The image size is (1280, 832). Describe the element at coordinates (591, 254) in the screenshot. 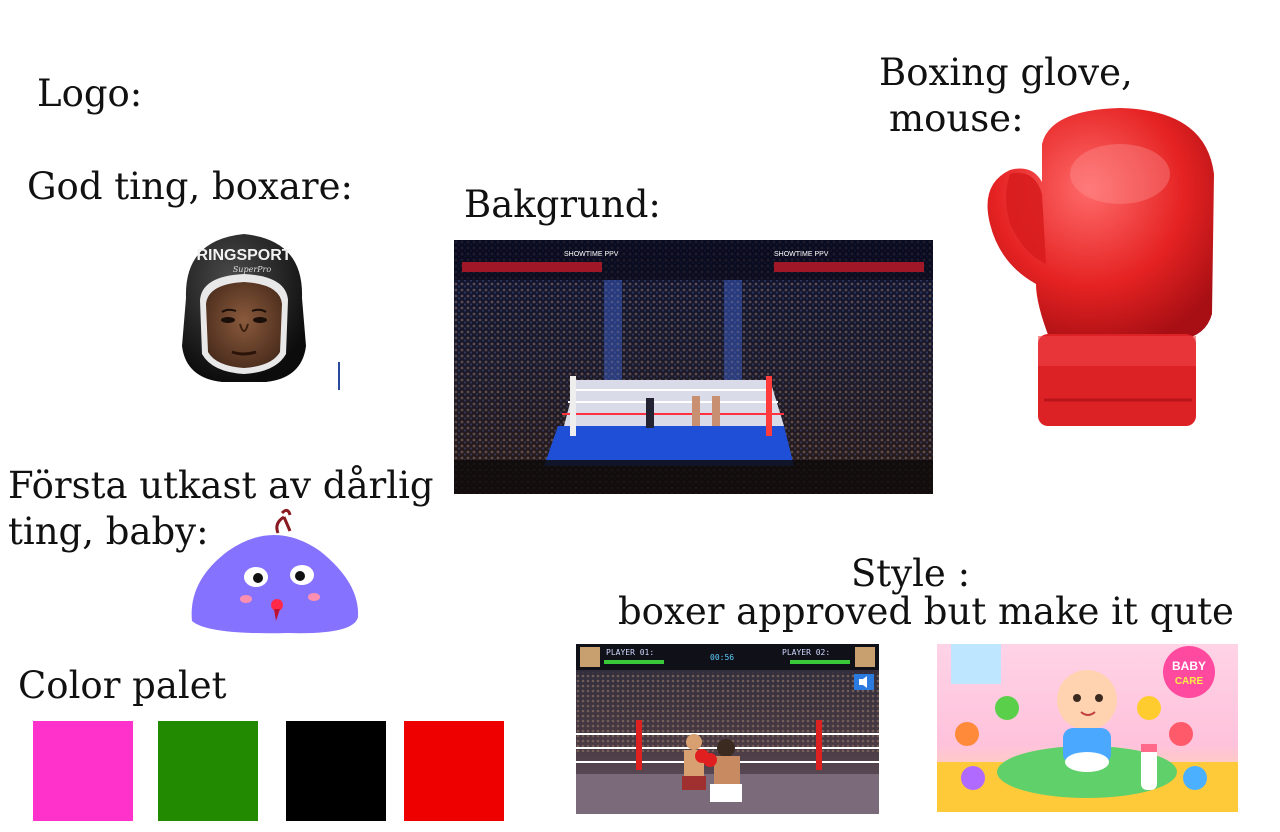

I see `arena-banner-text-left: SHOWTIME PPV` at that location.